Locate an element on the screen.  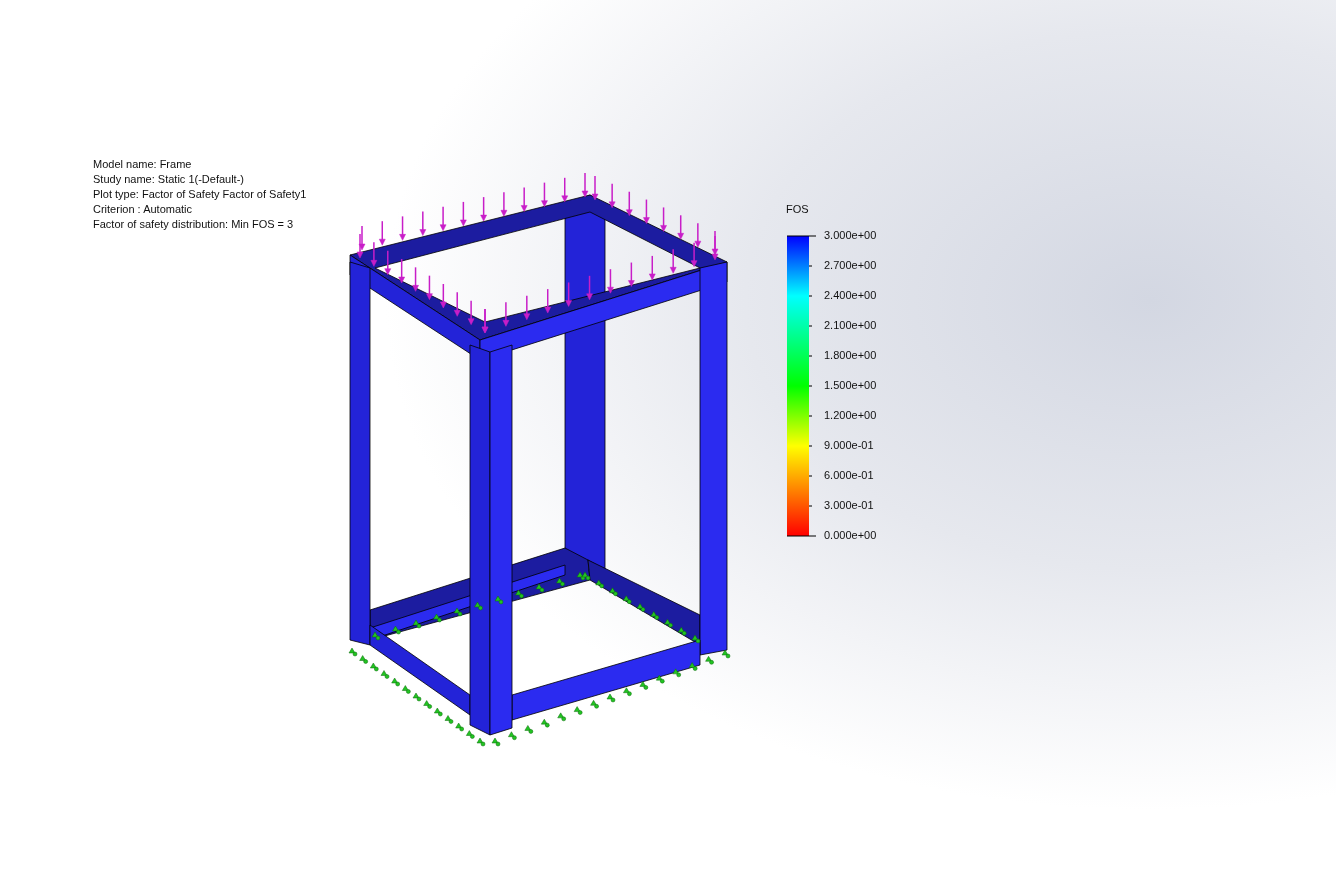
legend-label: 2.400e+00 is located at coordinates (850, 295).